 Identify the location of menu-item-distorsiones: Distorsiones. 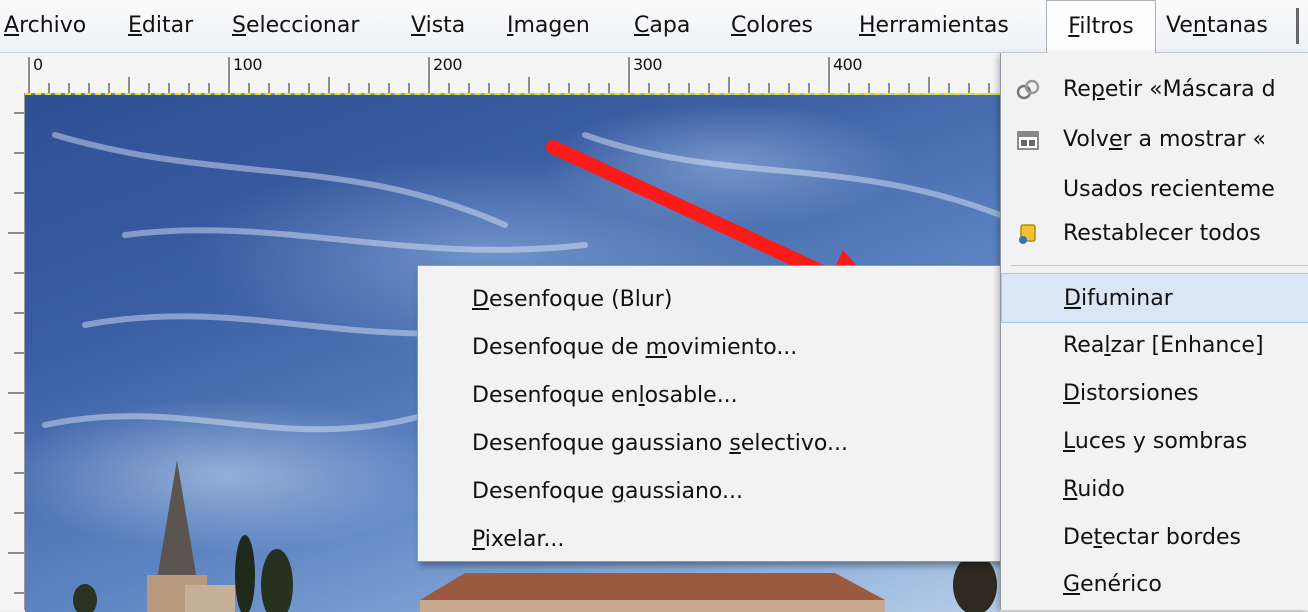
(1154, 394).